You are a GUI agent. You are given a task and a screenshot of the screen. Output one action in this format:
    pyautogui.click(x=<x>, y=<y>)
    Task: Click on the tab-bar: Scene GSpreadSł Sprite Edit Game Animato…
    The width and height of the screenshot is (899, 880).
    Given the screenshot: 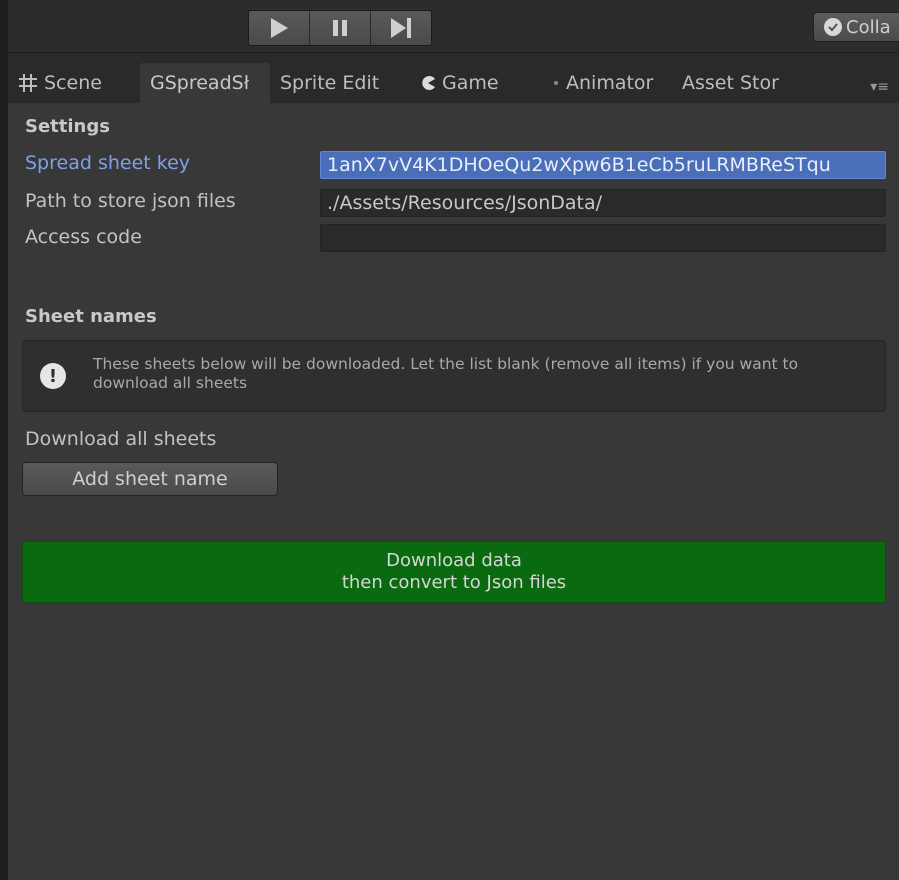 What is the action you would take?
    pyautogui.click(x=453, y=78)
    